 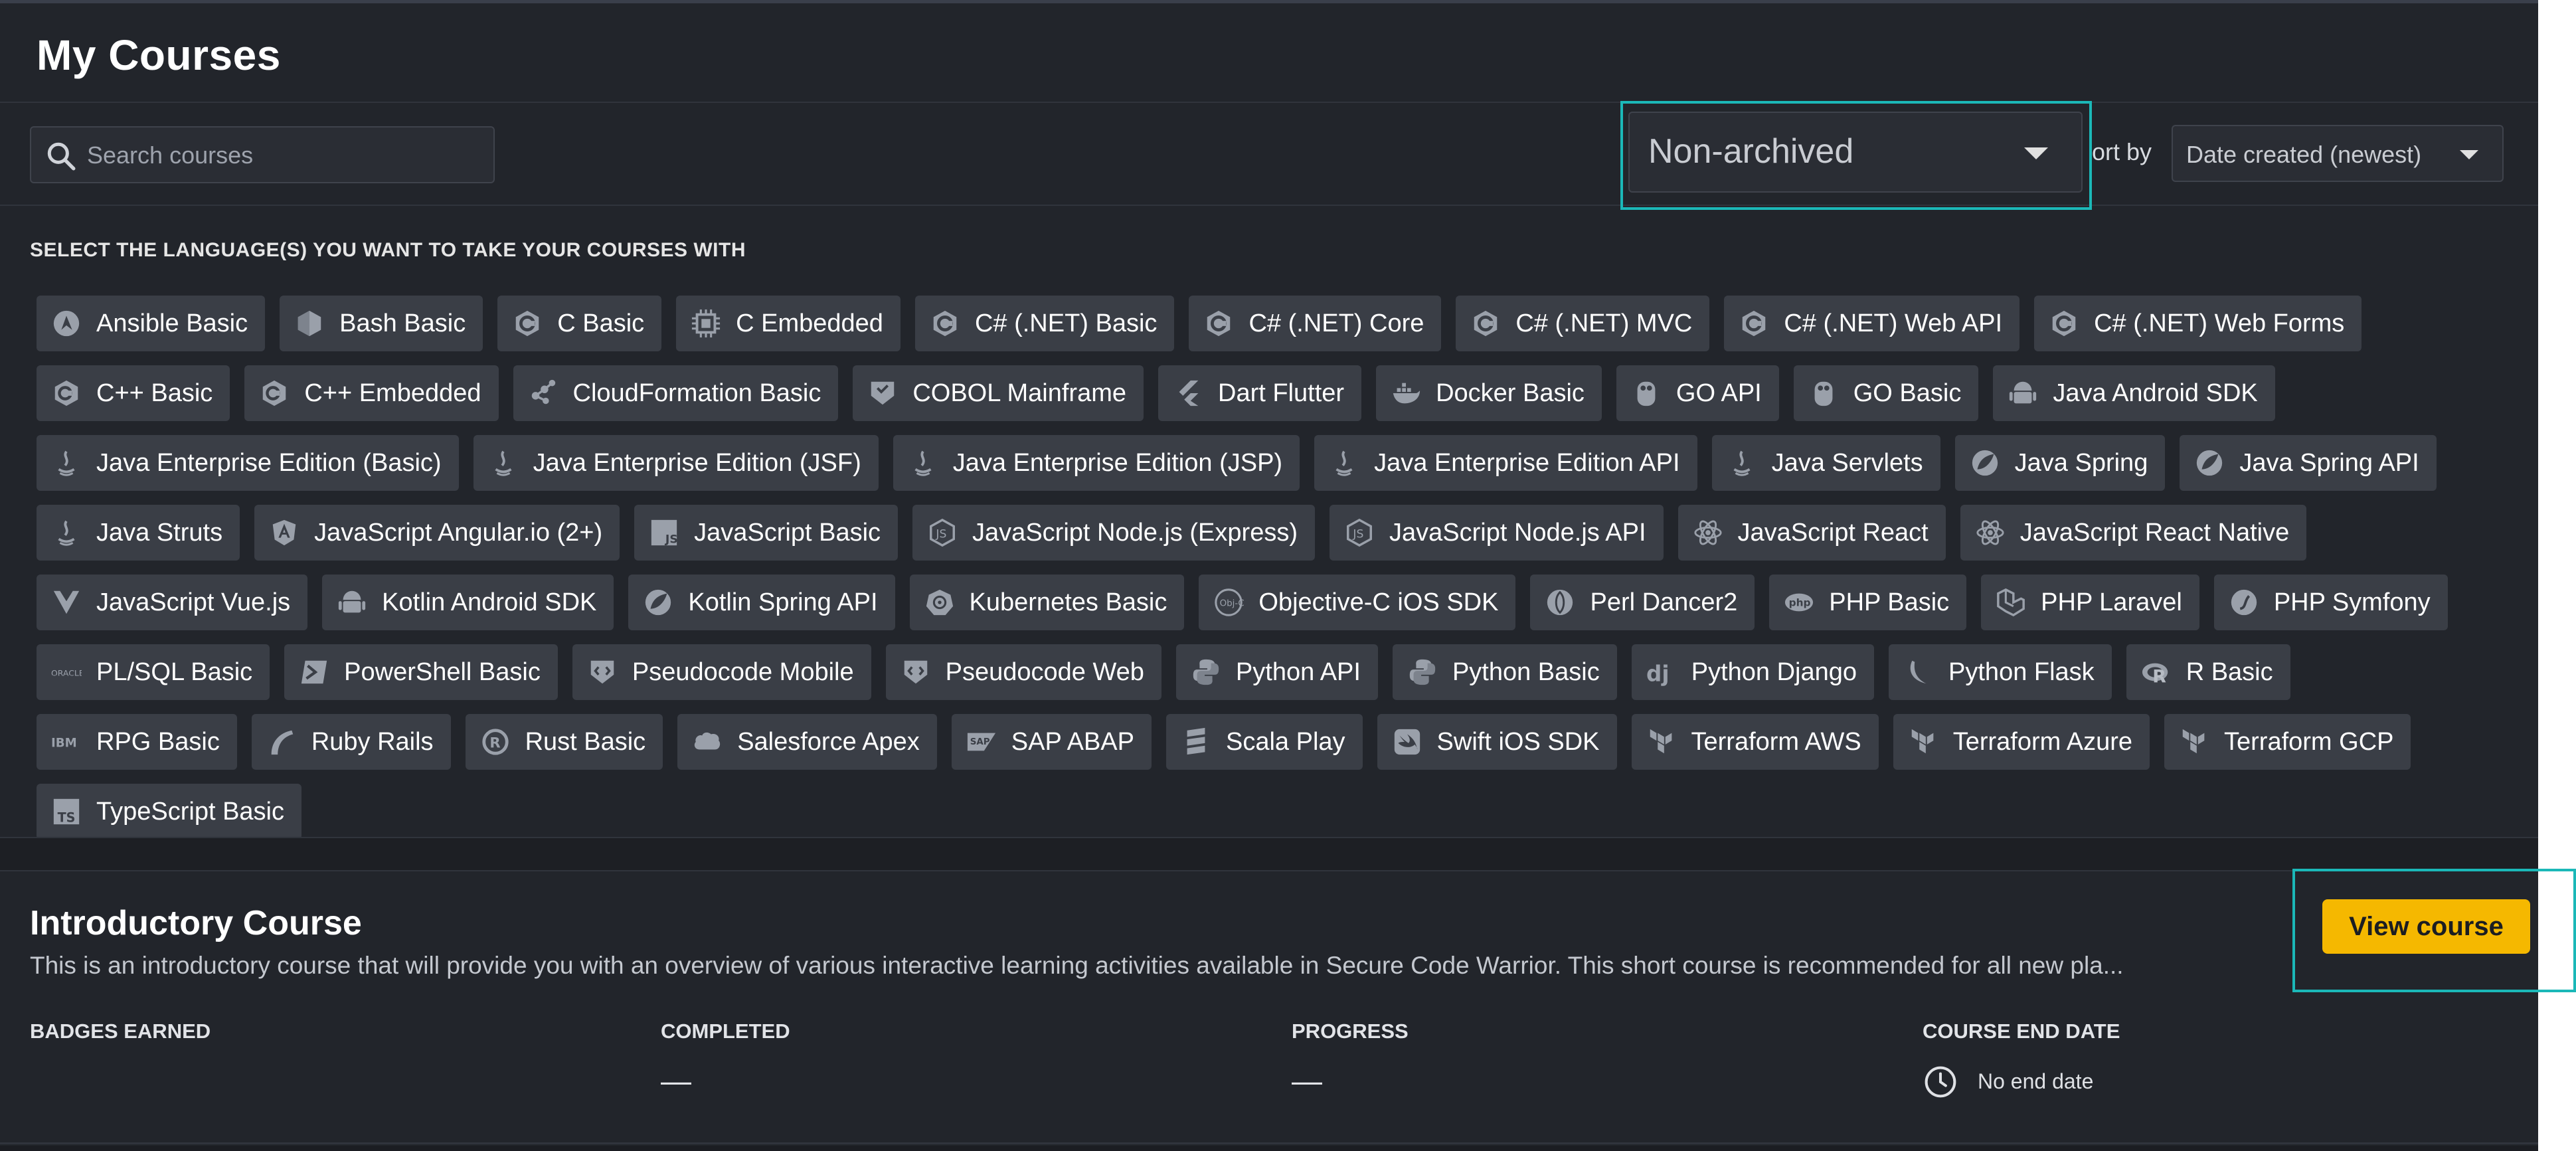 What do you see at coordinates (172, 602) in the screenshot?
I see `language-chip: JavaScript Vue.js` at bounding box center [172, 602].